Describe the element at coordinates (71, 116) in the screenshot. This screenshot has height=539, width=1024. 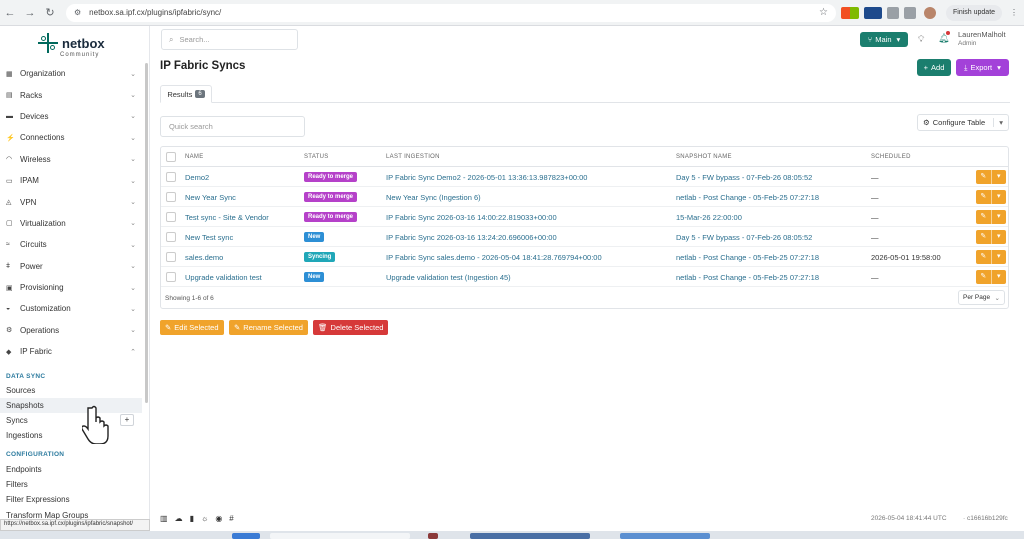
I see `sidebar-item-devices: ▬ Devices ⌄` at that location.